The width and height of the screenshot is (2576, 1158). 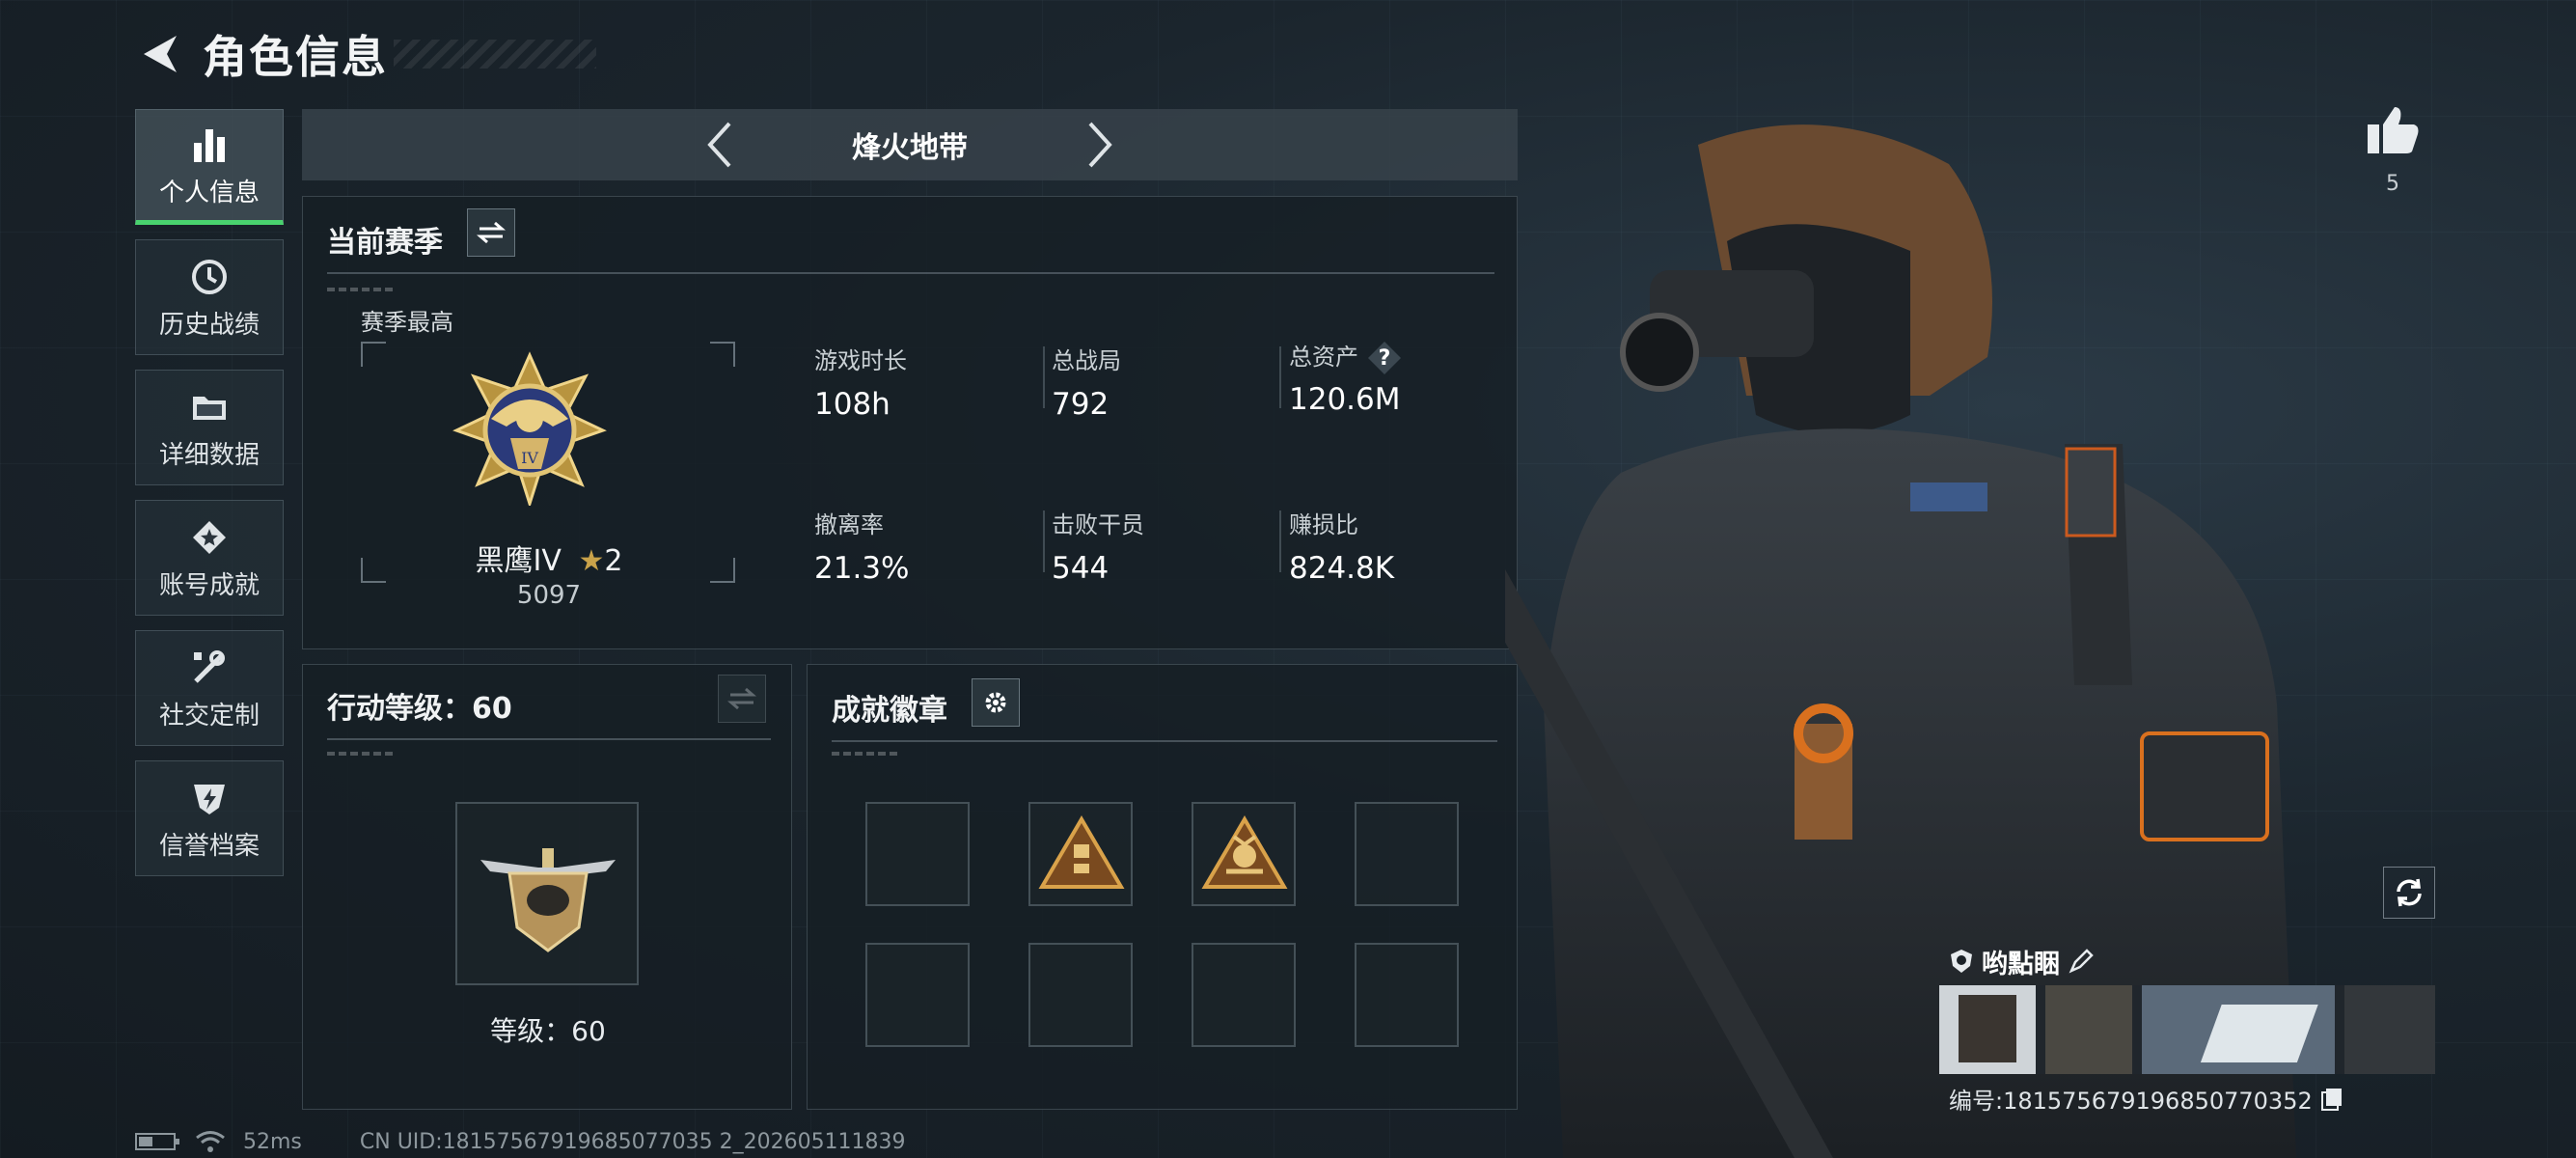 I want to click on sidebar-item-social-custom: 社交定制, so click(x=210, y=688).